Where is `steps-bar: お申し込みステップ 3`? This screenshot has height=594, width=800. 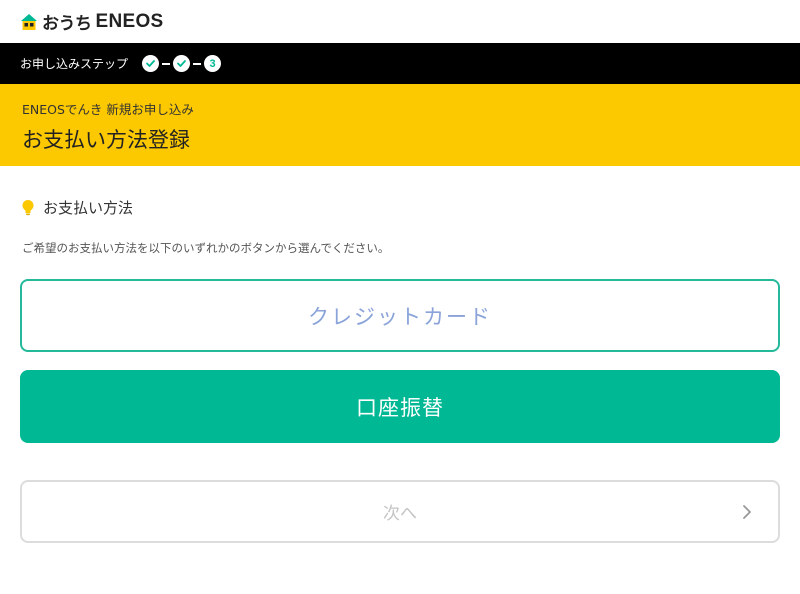 steps-bar: お申し込みステップ 3 is located at coordinates (400, 63).